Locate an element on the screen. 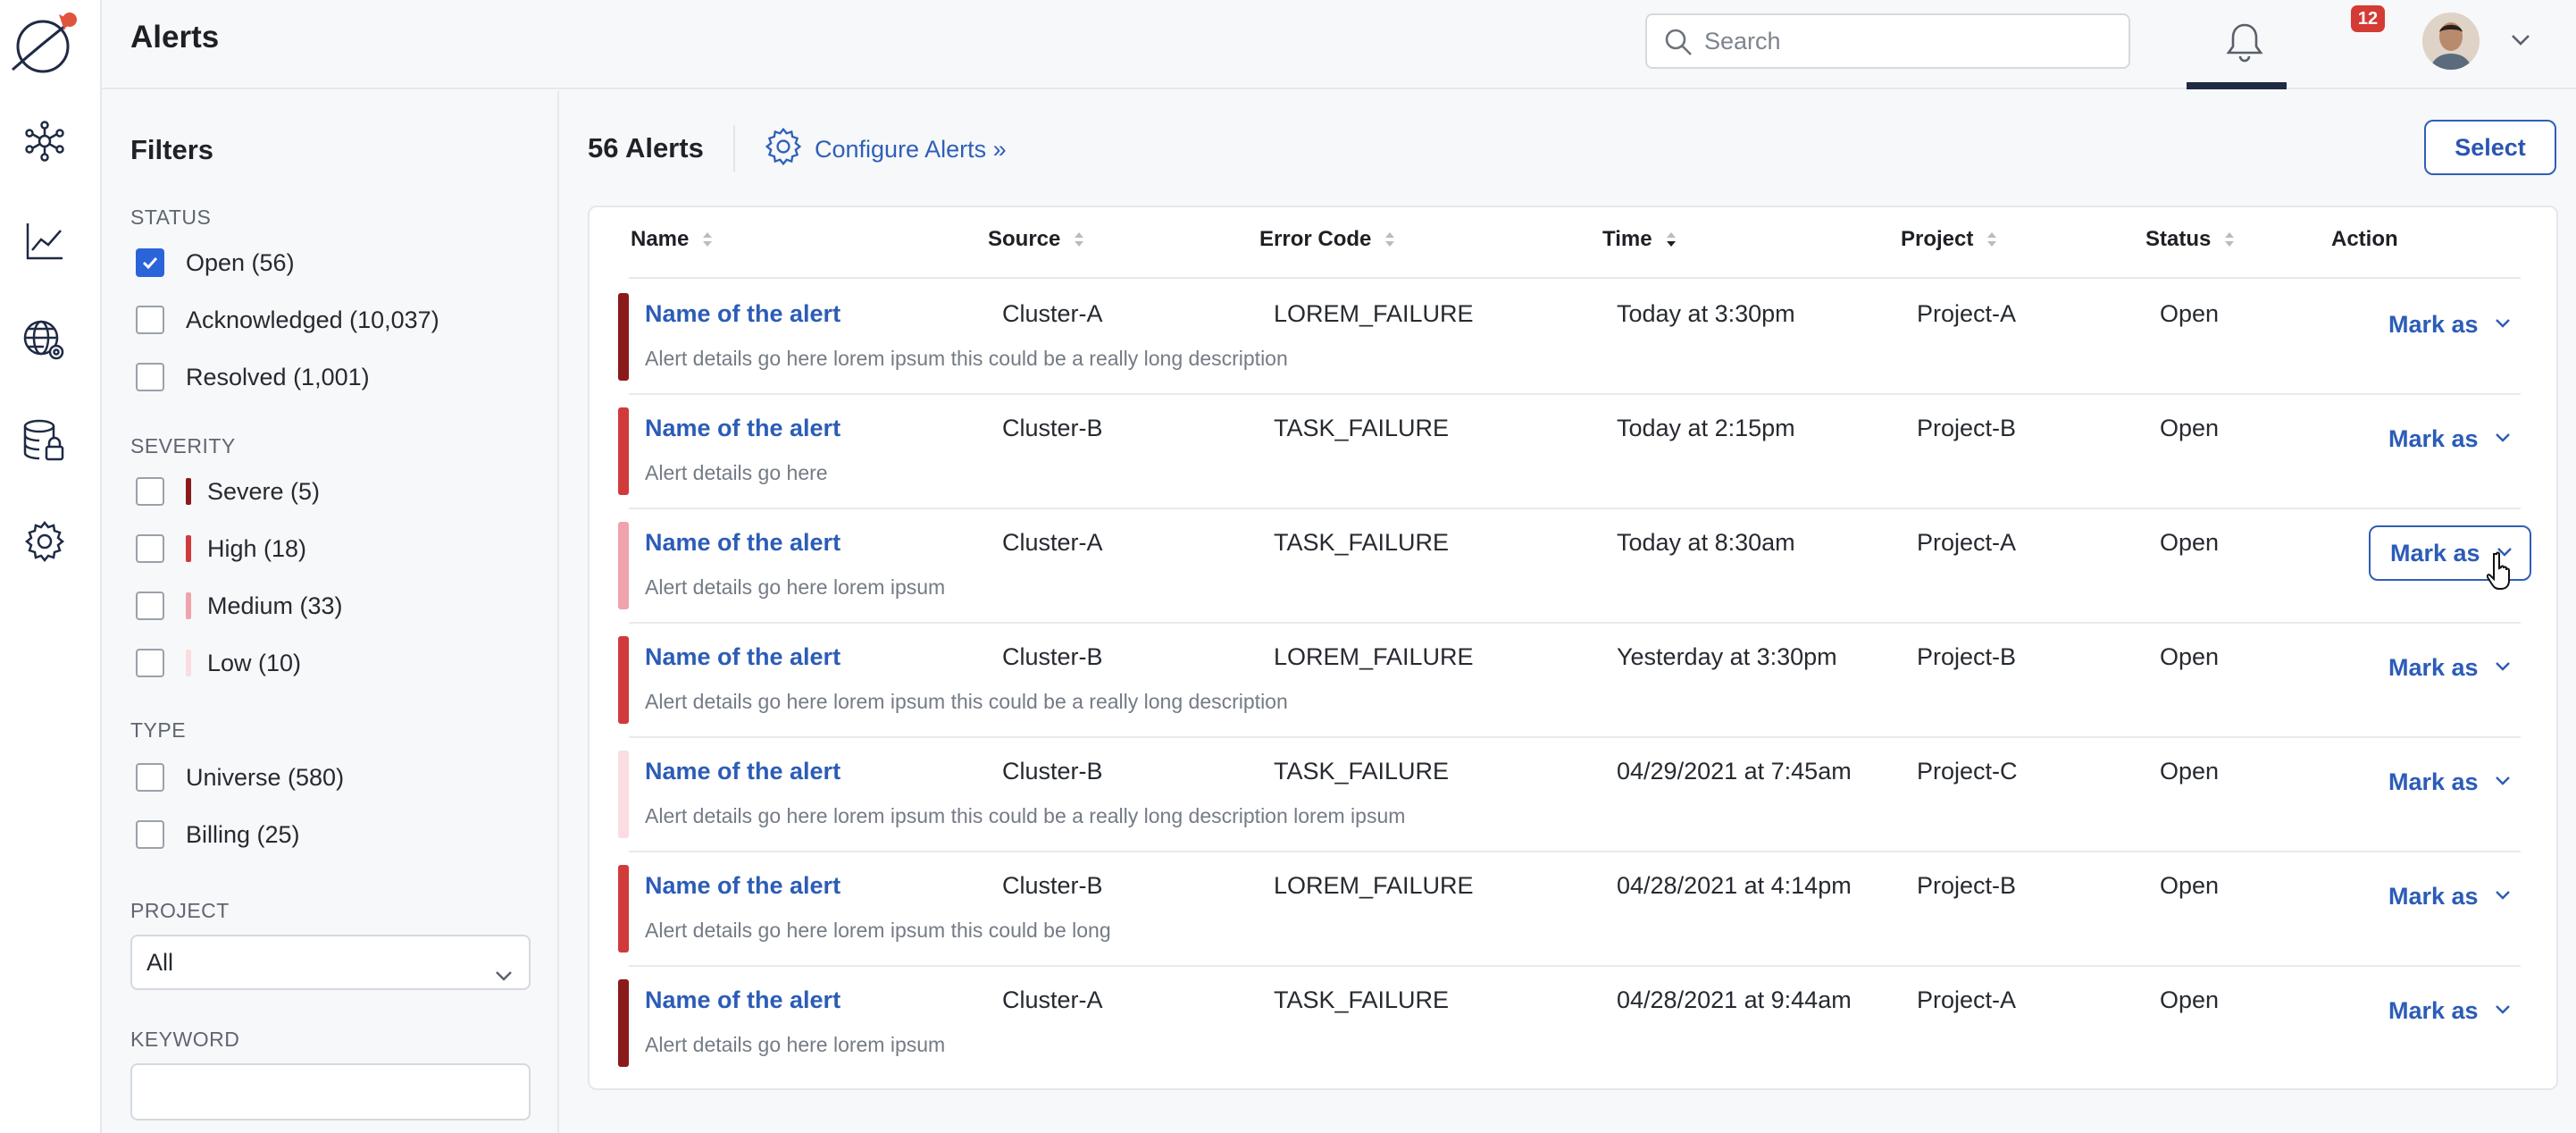 This screenshot has height=1133, width=2576. filter-type-billing: Billing (25) is located at coordinates (218, 834).